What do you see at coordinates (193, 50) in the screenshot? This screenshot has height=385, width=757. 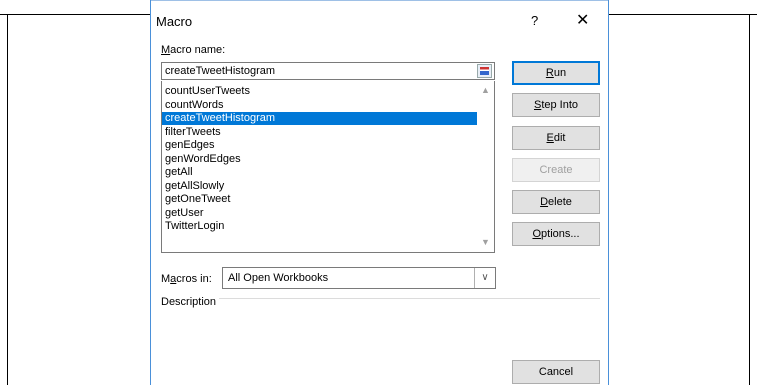 I see `macro-name-label: Macro name:` at bounding box center [193, 50].